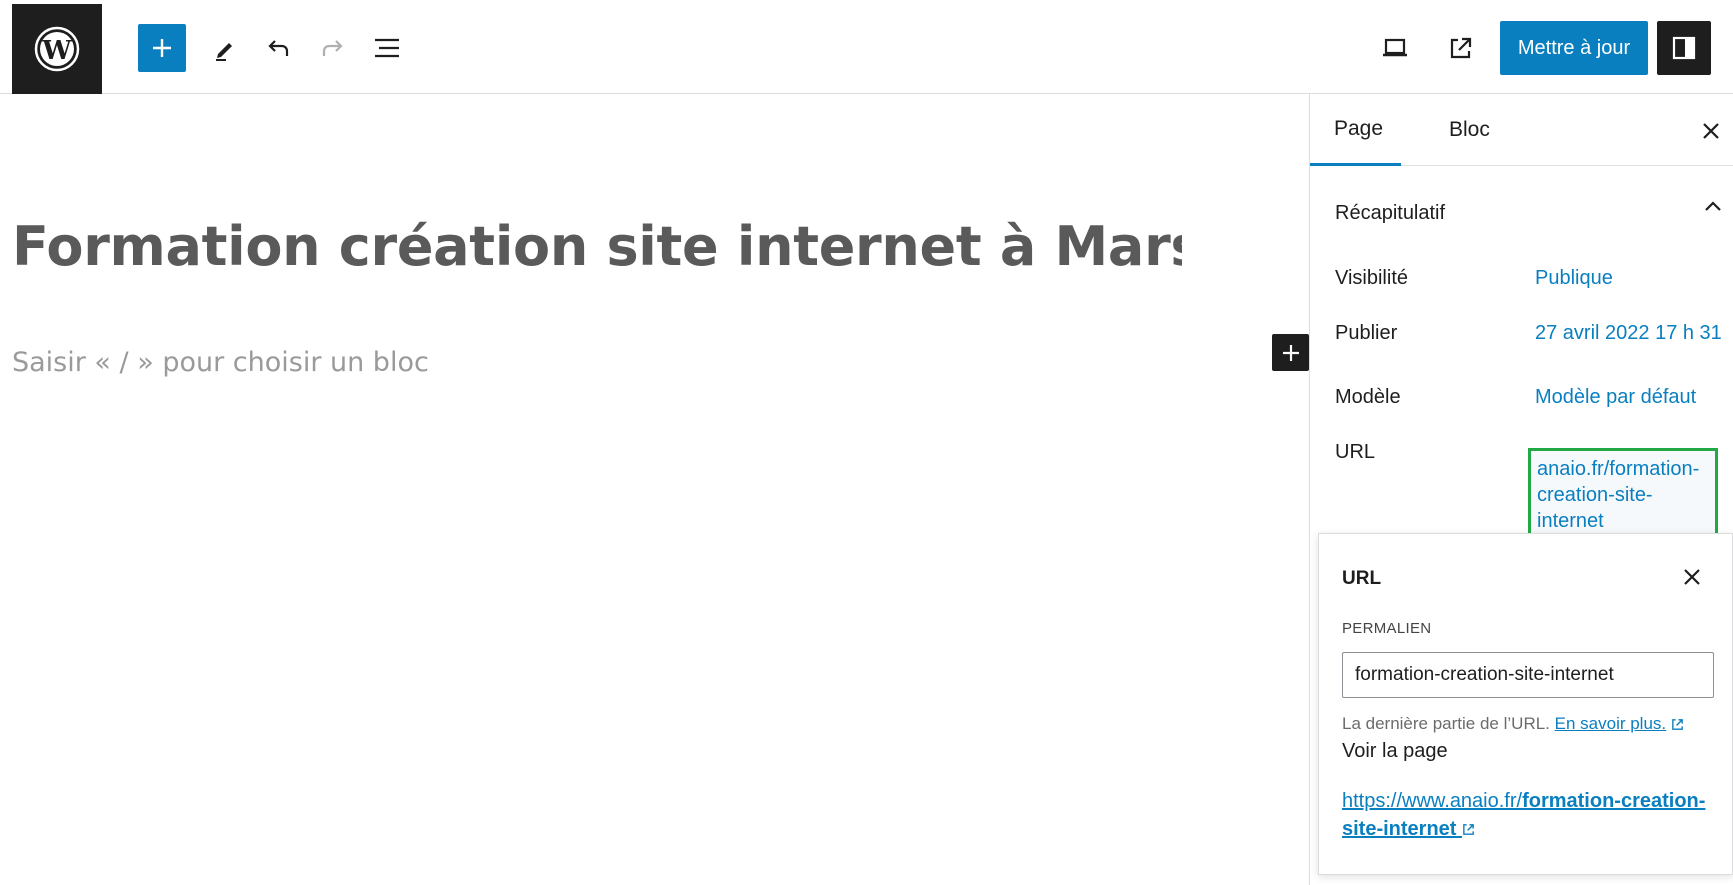 This screenshot has width=1733, height=885. What do you see at coordinates (1574, 278) in the screenshot?
I see `visibility-value: Publique` at bounding box center [1574, 278].